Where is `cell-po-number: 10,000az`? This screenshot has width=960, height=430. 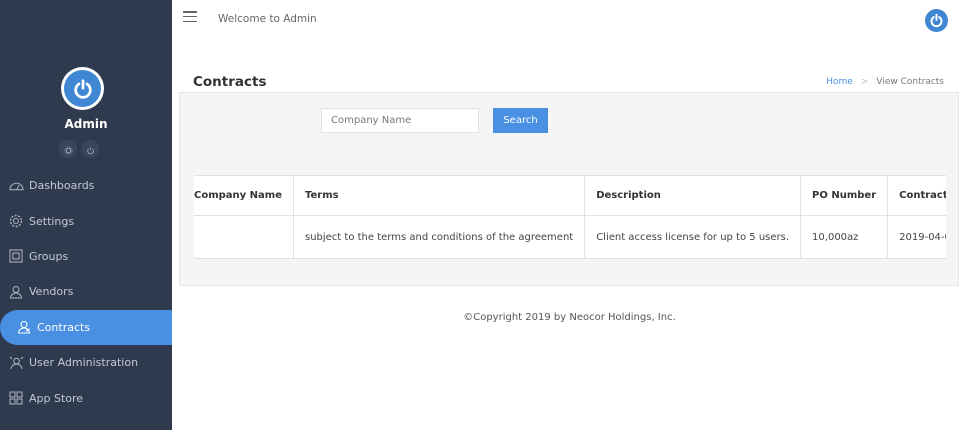 cell-po-number: 10,000az is located at coordinates (844, 237).